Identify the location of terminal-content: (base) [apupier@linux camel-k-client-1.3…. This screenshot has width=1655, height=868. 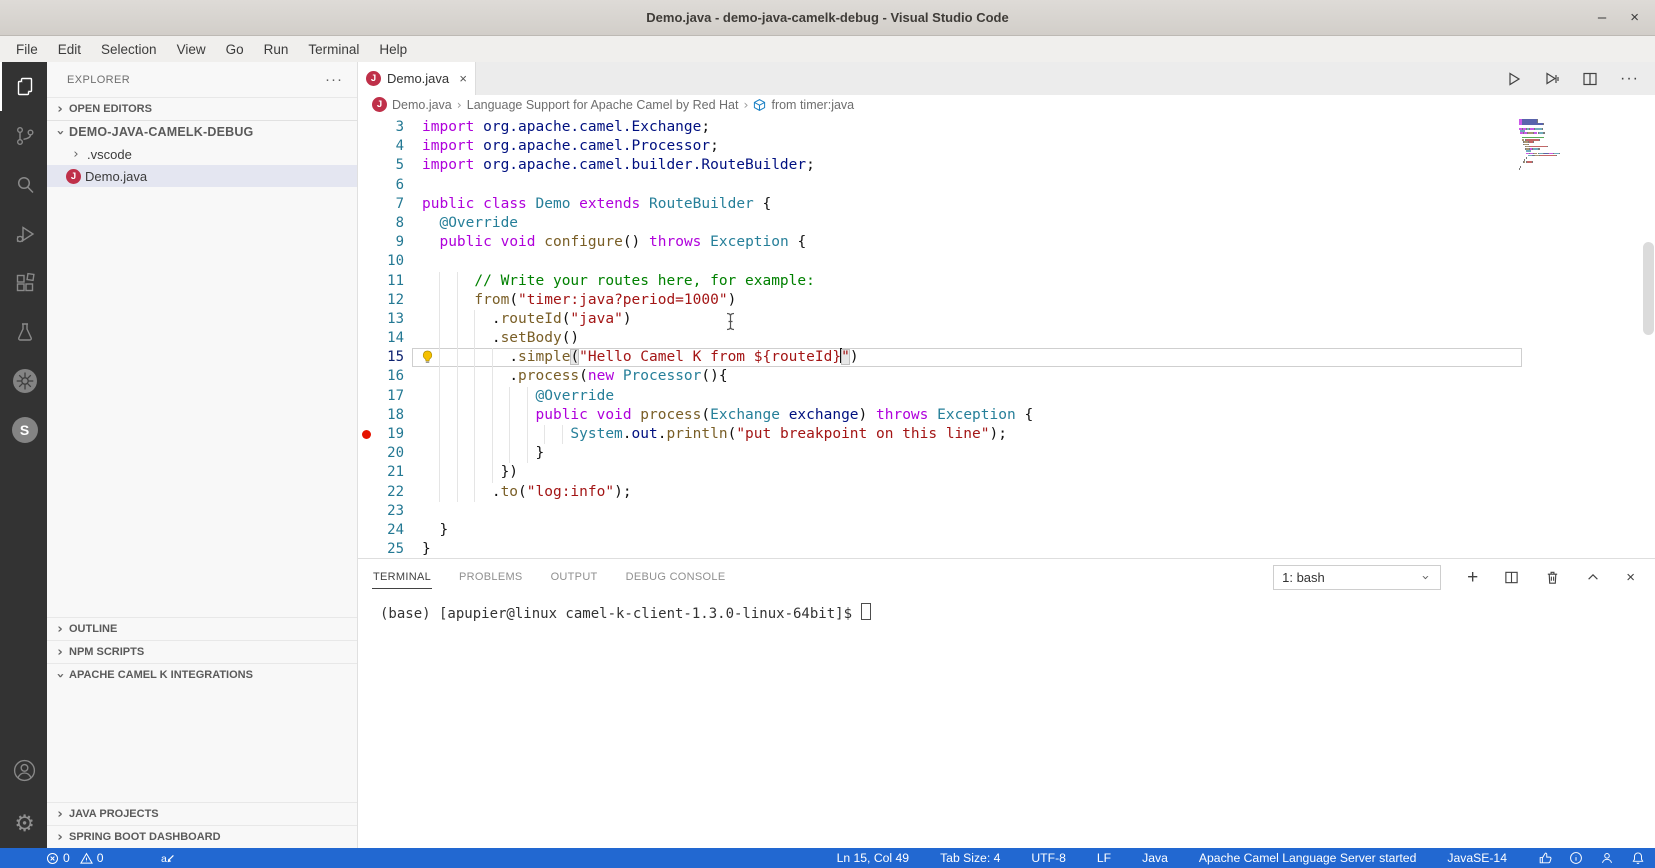
(1006, 609).